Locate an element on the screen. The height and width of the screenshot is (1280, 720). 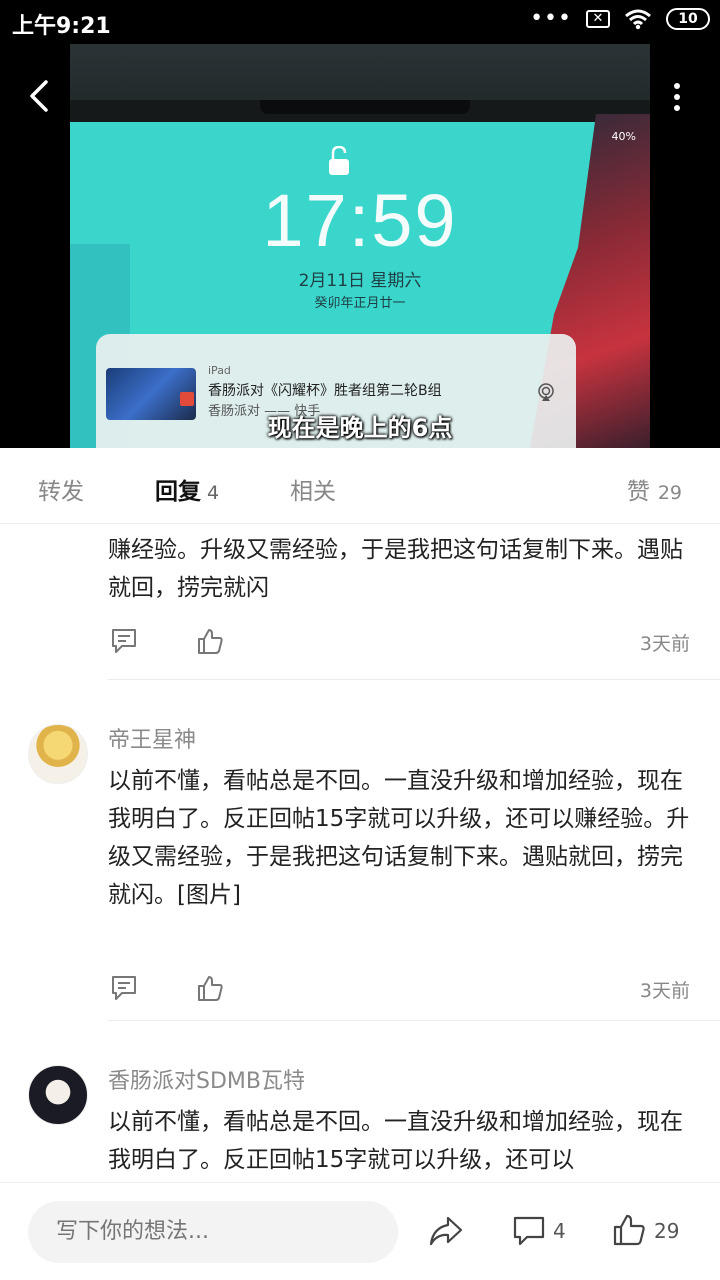
back-arrow-icon is located at coordinates (40, 96).